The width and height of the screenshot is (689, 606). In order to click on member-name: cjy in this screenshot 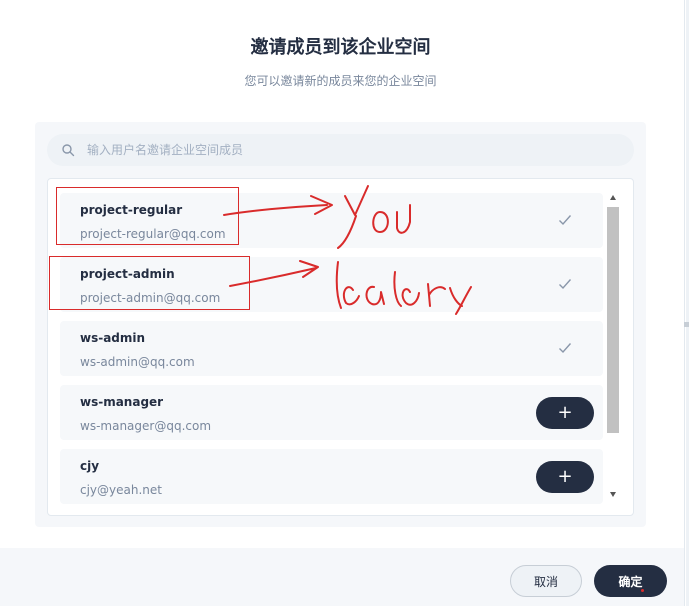, I will do `click(90, 466)`.